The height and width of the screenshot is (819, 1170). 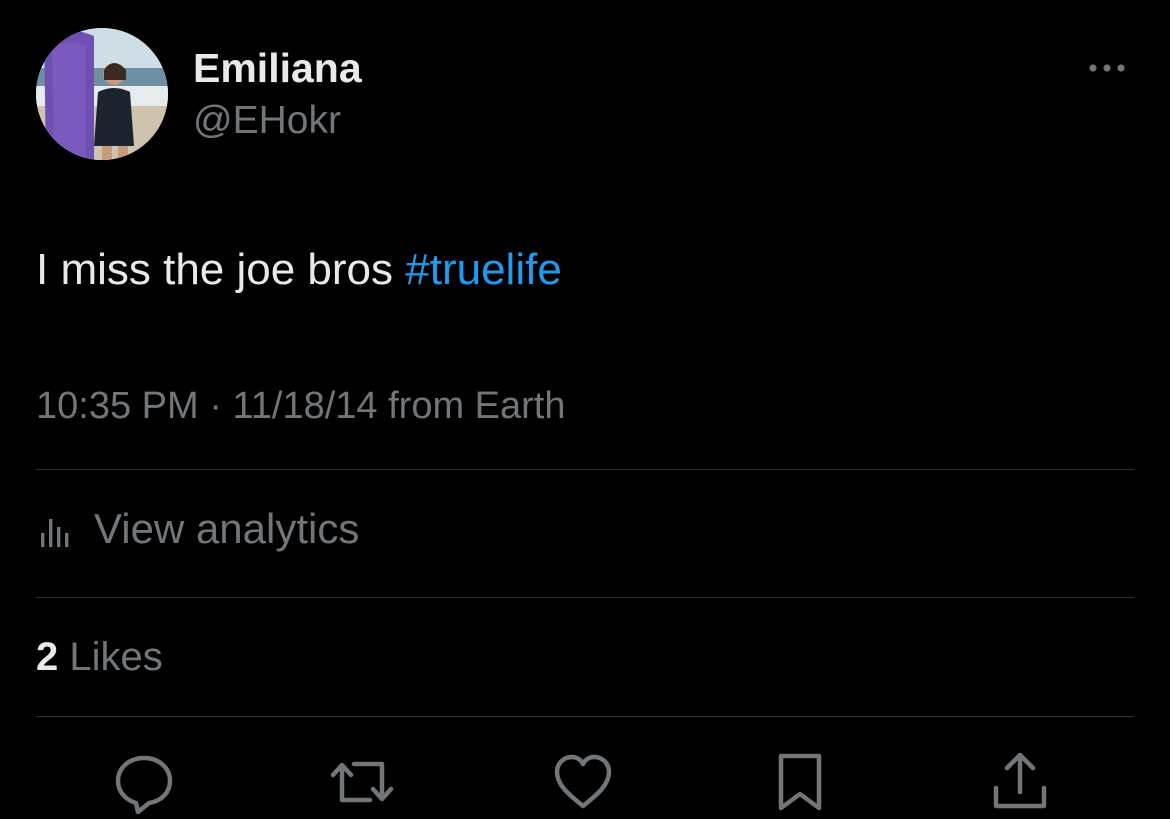 What do you see at coordinates (221, 269) in the screenshot?
I see `tweet-body-text: I miss the joe bros` at bounding box center [221, 269].